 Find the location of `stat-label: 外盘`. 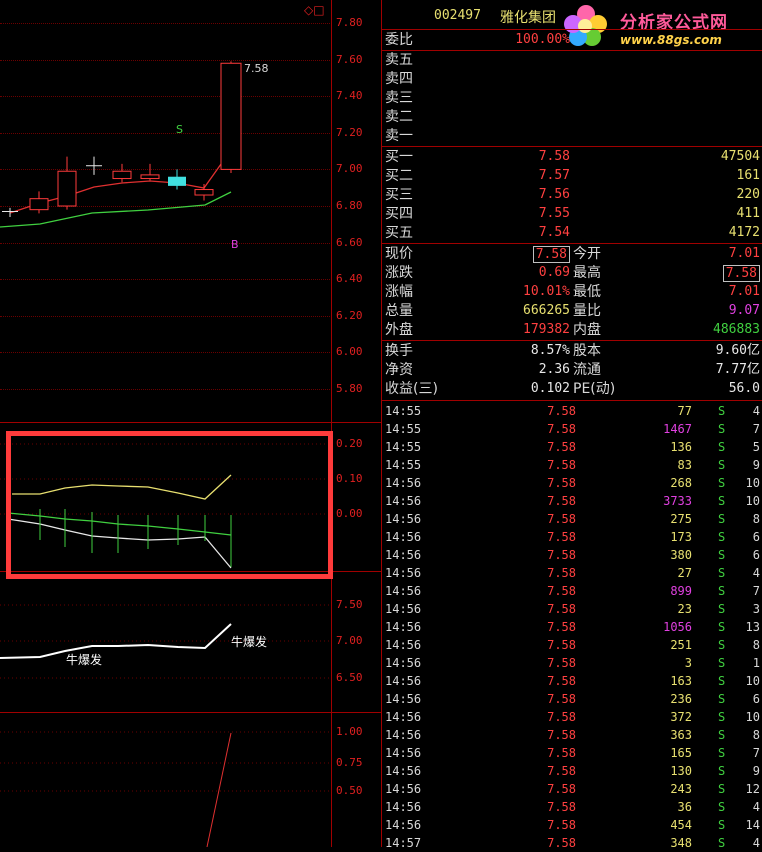

stat-label: 外盘 is located at coordinates (399, 330).